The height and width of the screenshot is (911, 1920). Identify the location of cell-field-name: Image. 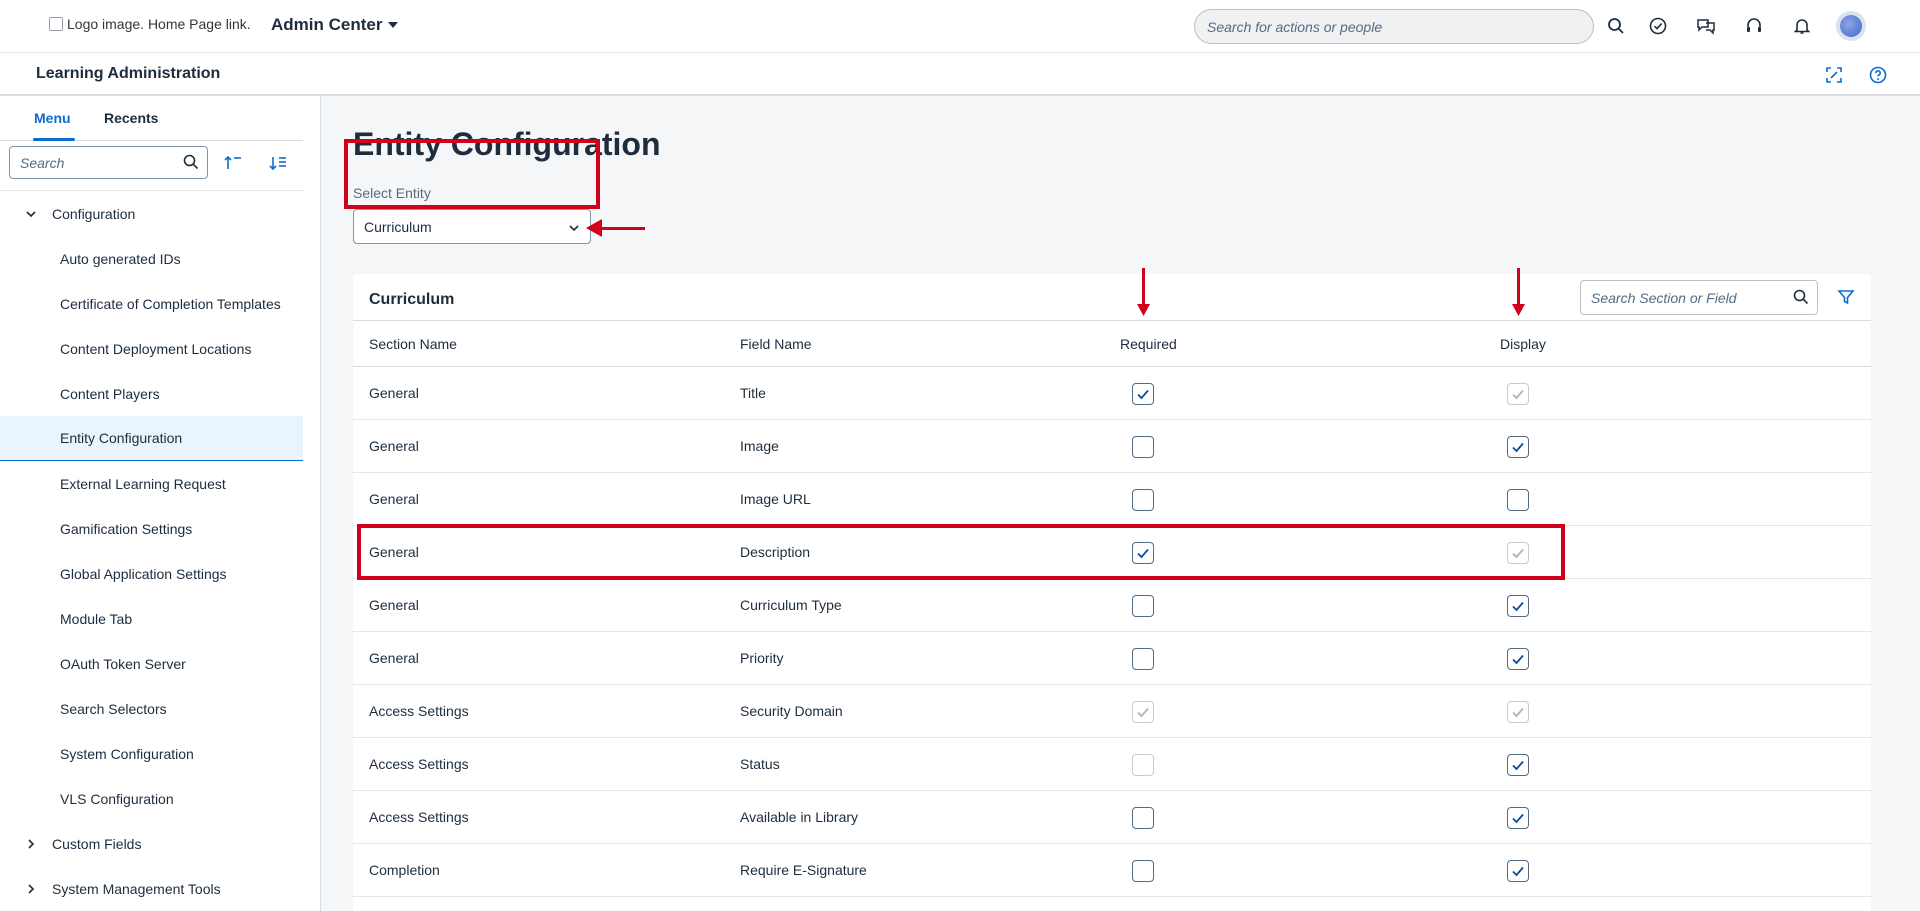
(759, 446).